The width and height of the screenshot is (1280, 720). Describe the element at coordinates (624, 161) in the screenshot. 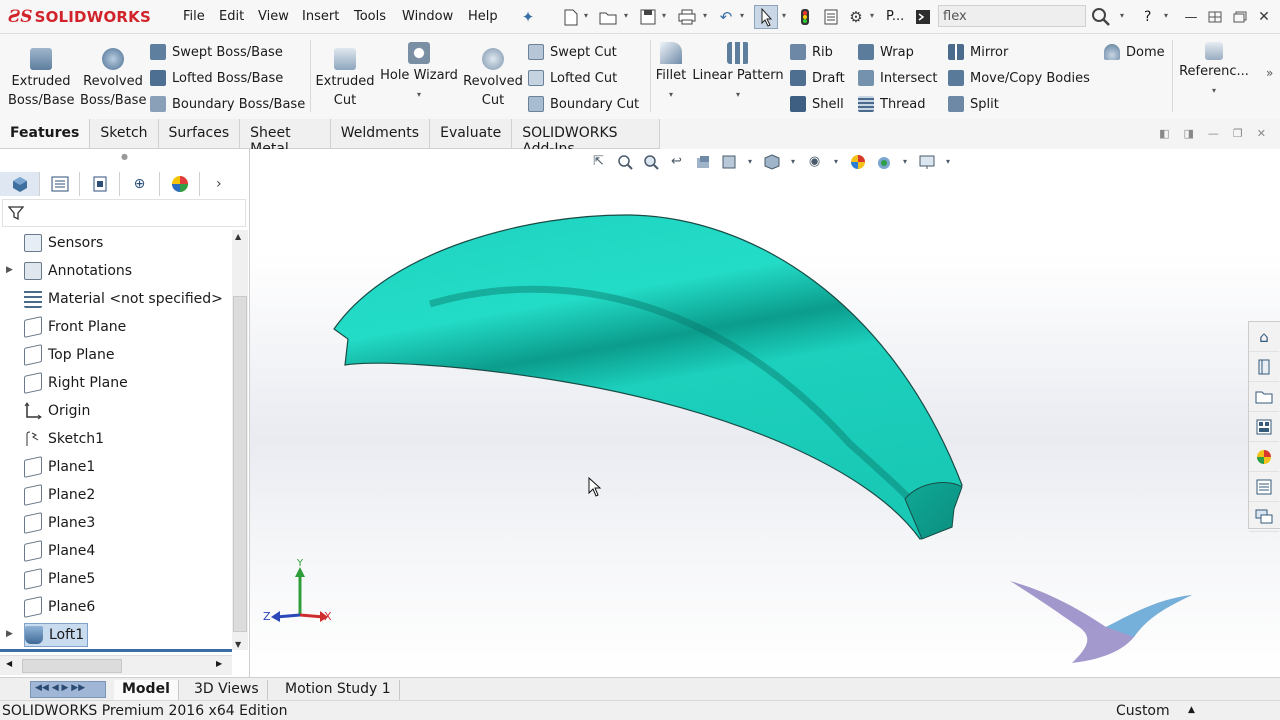

I see `zoom-to-fit-icon` at that location.